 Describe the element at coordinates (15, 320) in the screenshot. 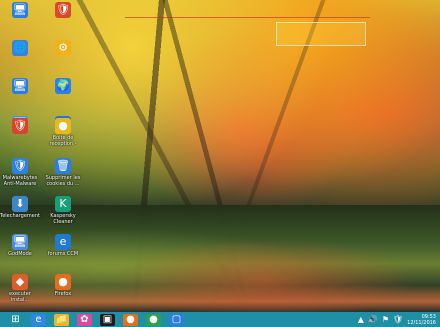

I see `start-button: ⊞` at that location.